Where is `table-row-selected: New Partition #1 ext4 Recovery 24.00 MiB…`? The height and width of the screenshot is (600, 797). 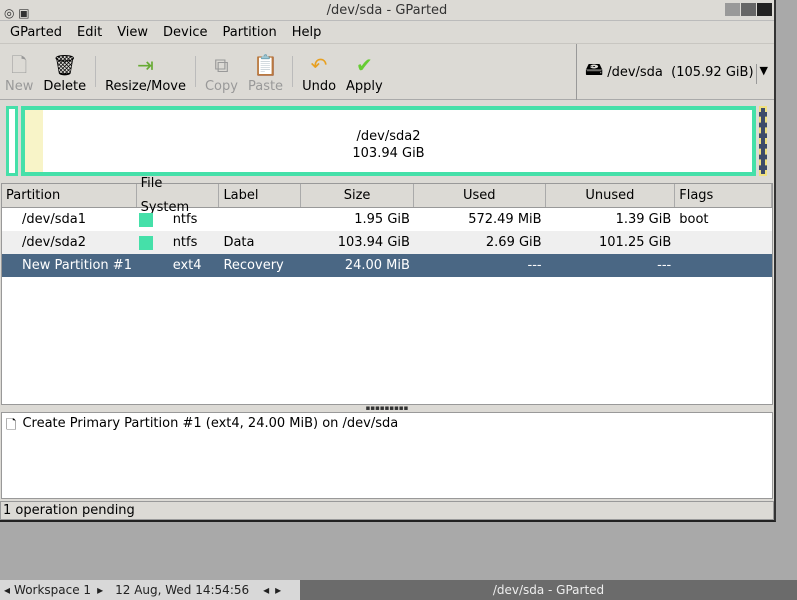 table-row-selected: New Partition #1 ext4 Recovery 24.00 MiB… is located at coordinates (387, 265).